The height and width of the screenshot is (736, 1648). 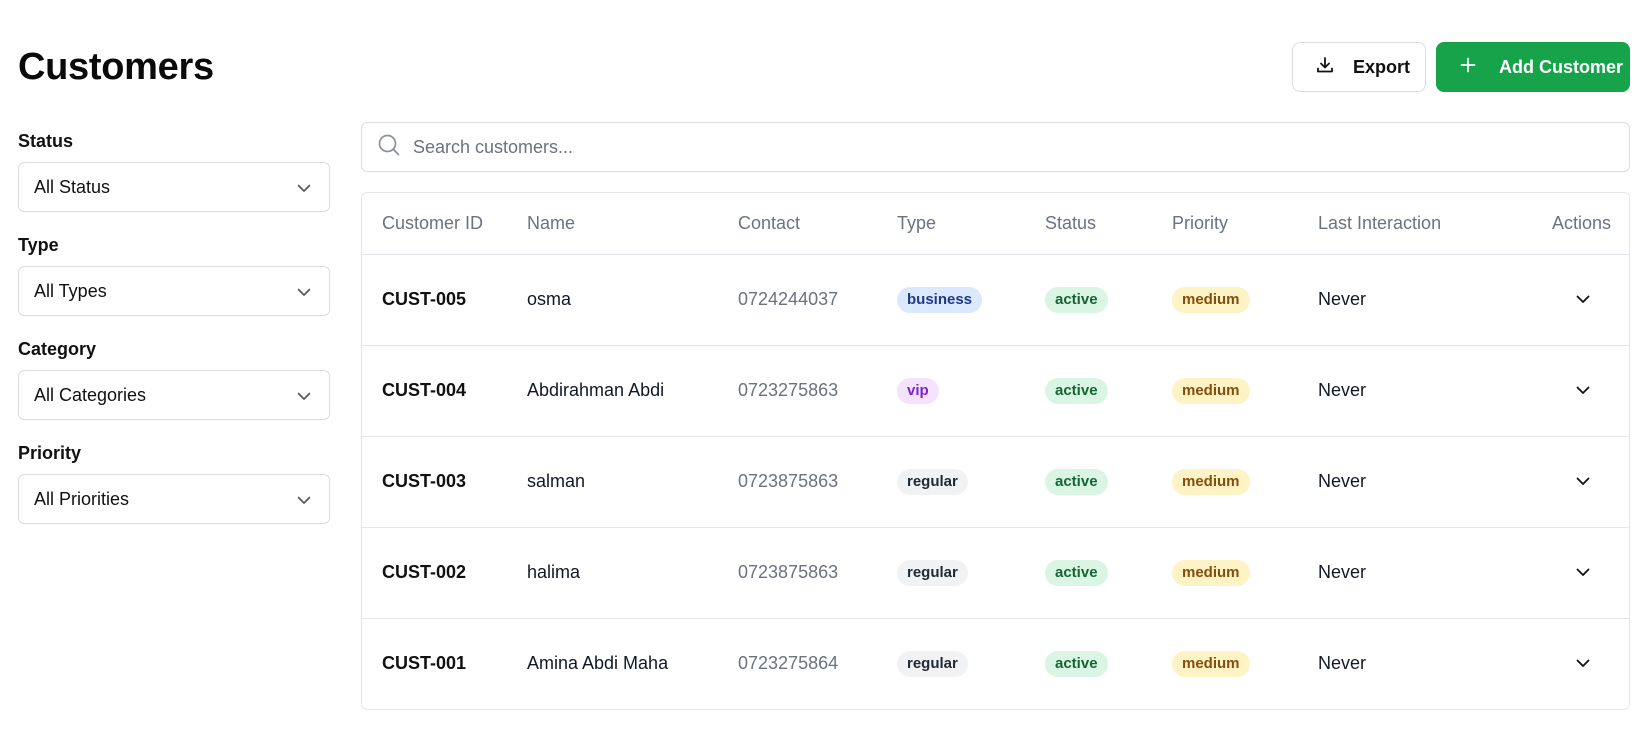 I want to click on customer-name-cell: osma, so click(x=549, y=299).